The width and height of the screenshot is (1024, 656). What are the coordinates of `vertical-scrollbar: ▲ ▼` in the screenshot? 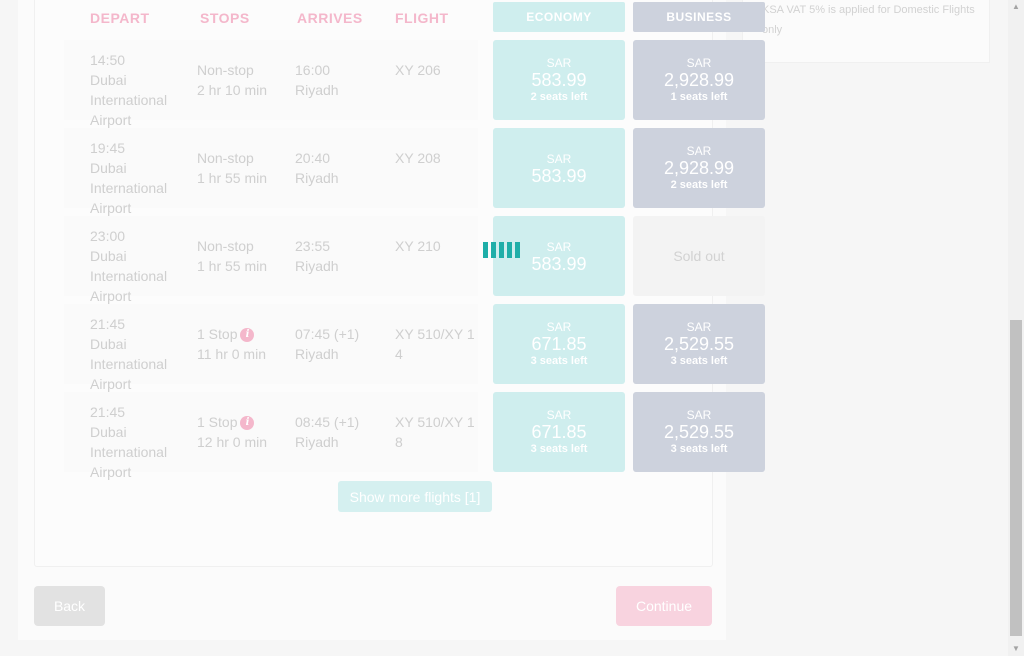 It's located at (1016, 328).